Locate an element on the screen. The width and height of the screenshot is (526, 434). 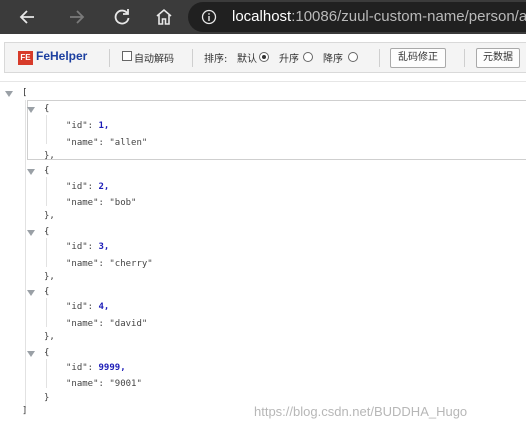
json-string-value: "9001" is located at coordinates (125, 384).